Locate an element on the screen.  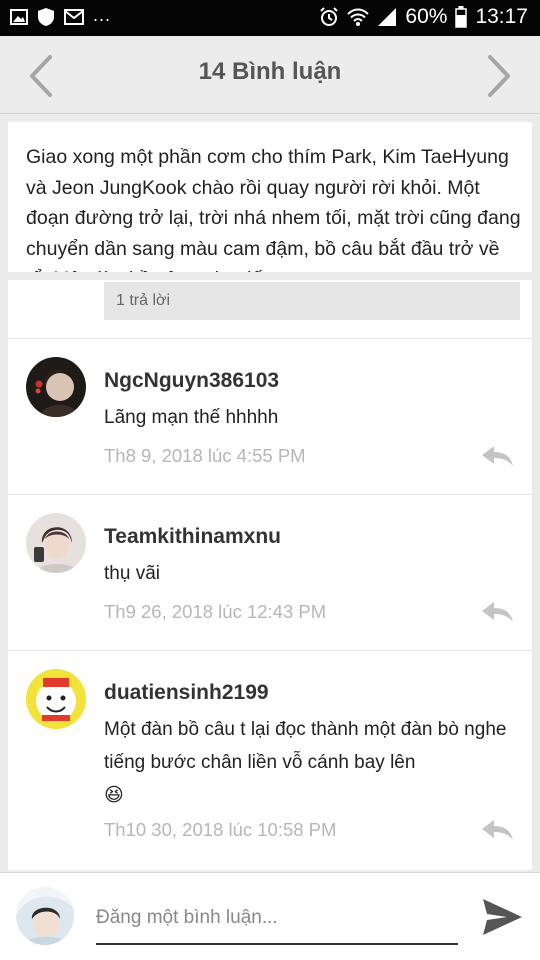
comment-input is located at coordinates (277, 922).